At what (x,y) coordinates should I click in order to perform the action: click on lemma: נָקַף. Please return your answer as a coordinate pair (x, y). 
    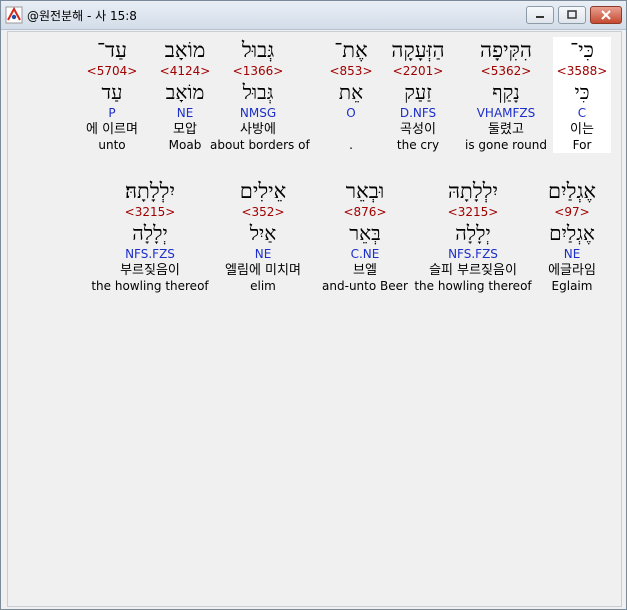
    Looking at the image, I should click on (506, 92).